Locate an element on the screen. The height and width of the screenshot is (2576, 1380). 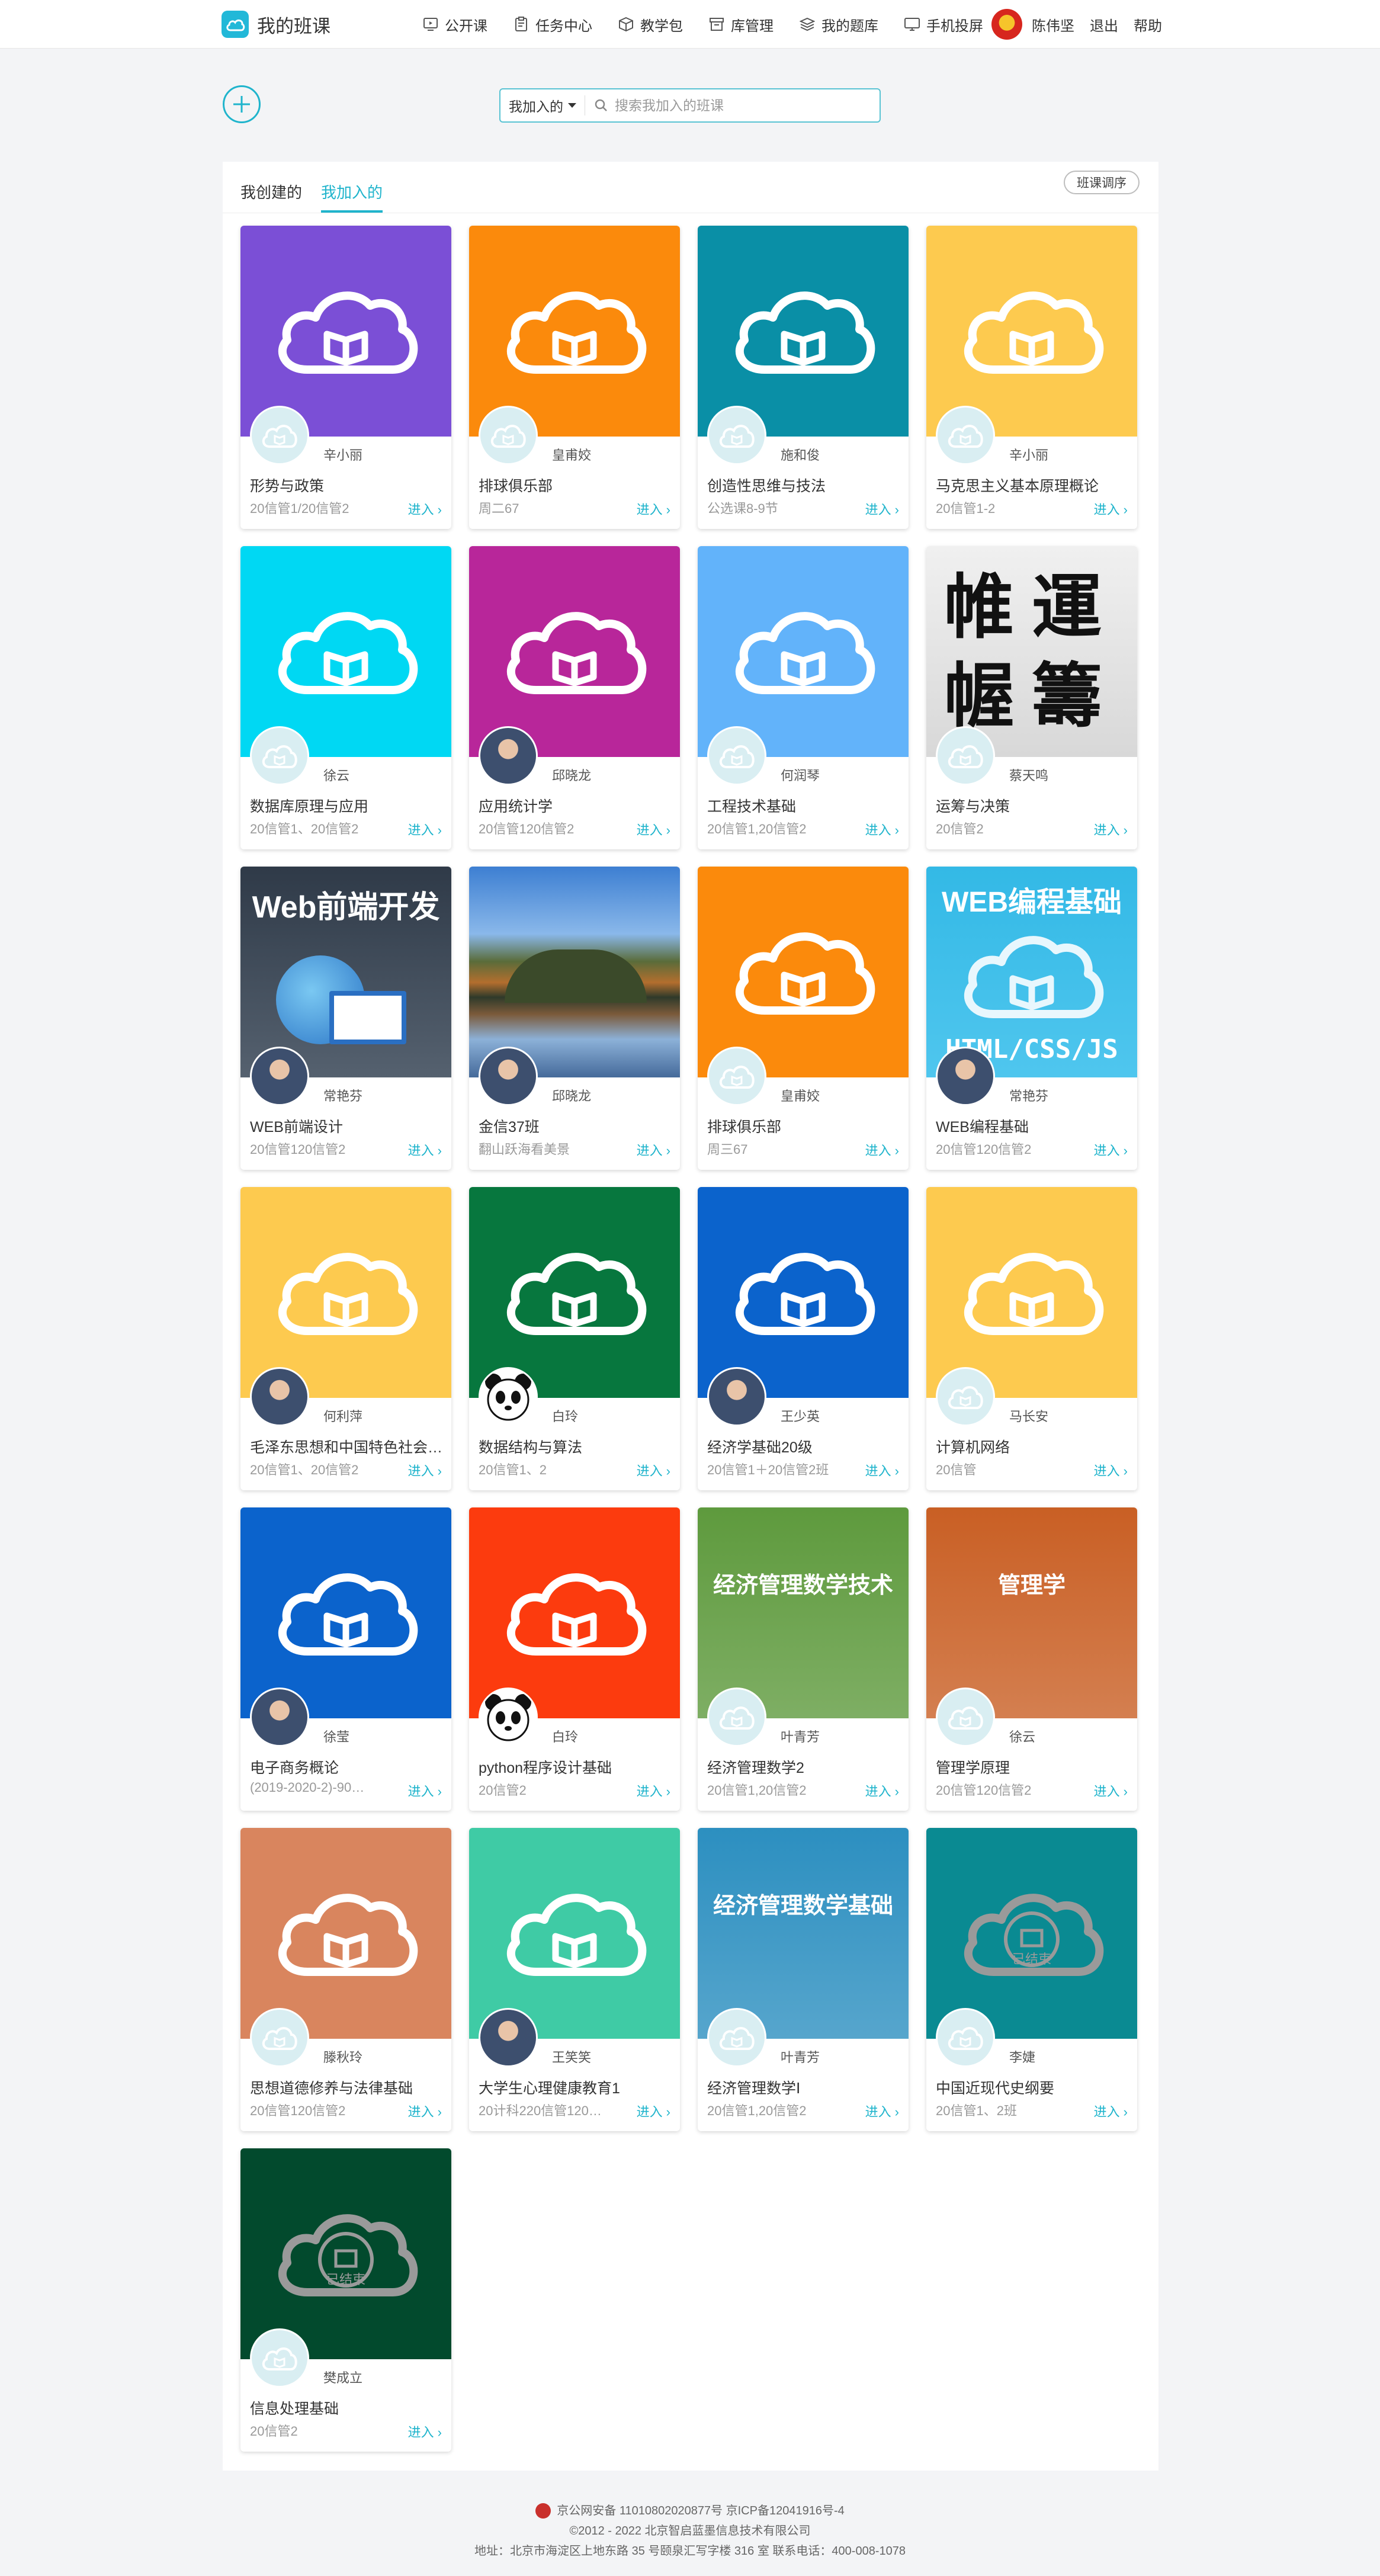
course-name: python程序设计基础 is located at coordinates (576, 1767).